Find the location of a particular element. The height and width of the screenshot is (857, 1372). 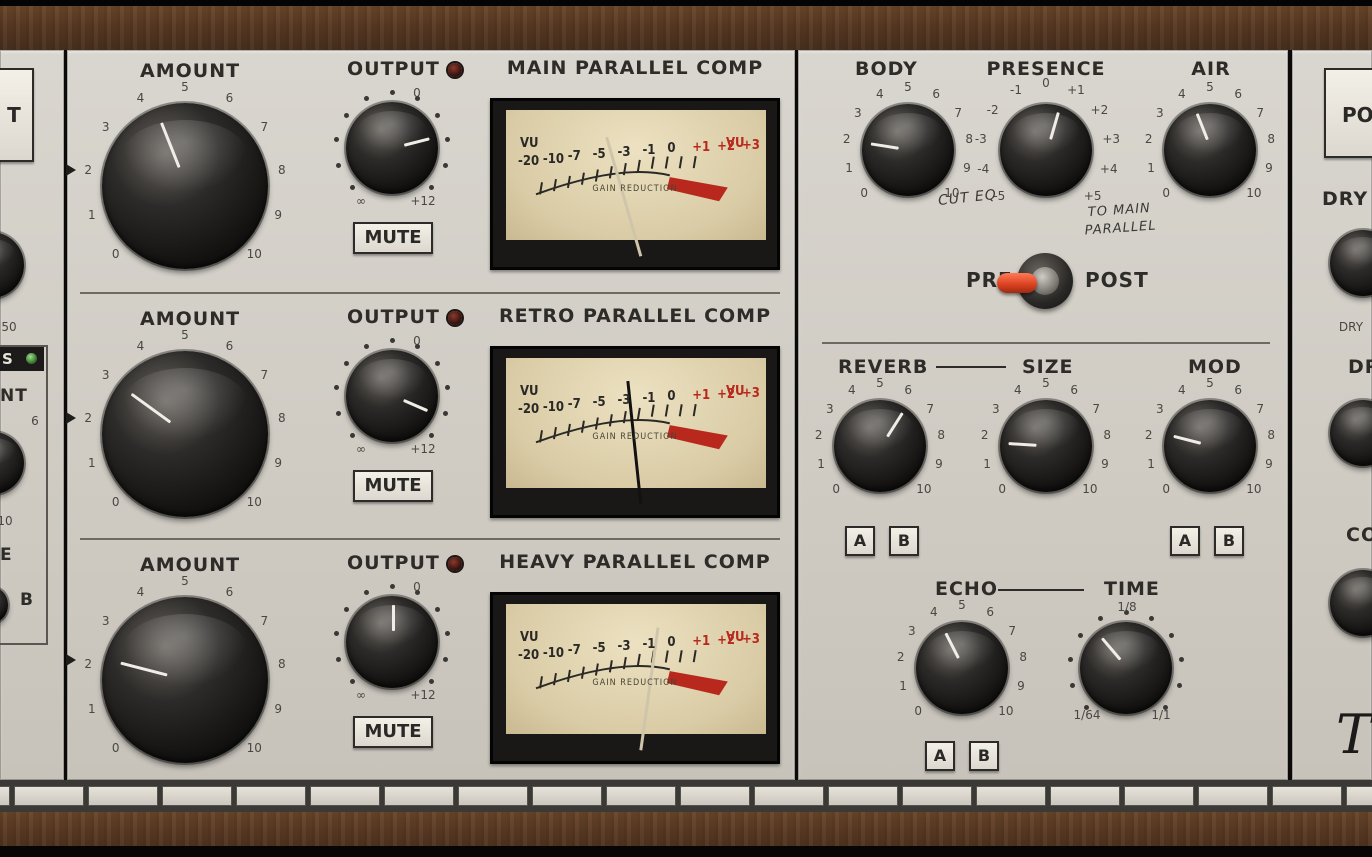

air-knob is located at coordinates (1210, 150).